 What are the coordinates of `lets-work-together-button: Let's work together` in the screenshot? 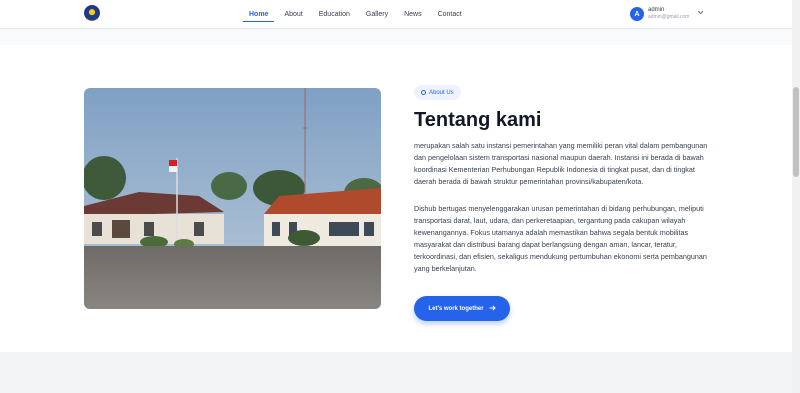 It's located at (462, 308).